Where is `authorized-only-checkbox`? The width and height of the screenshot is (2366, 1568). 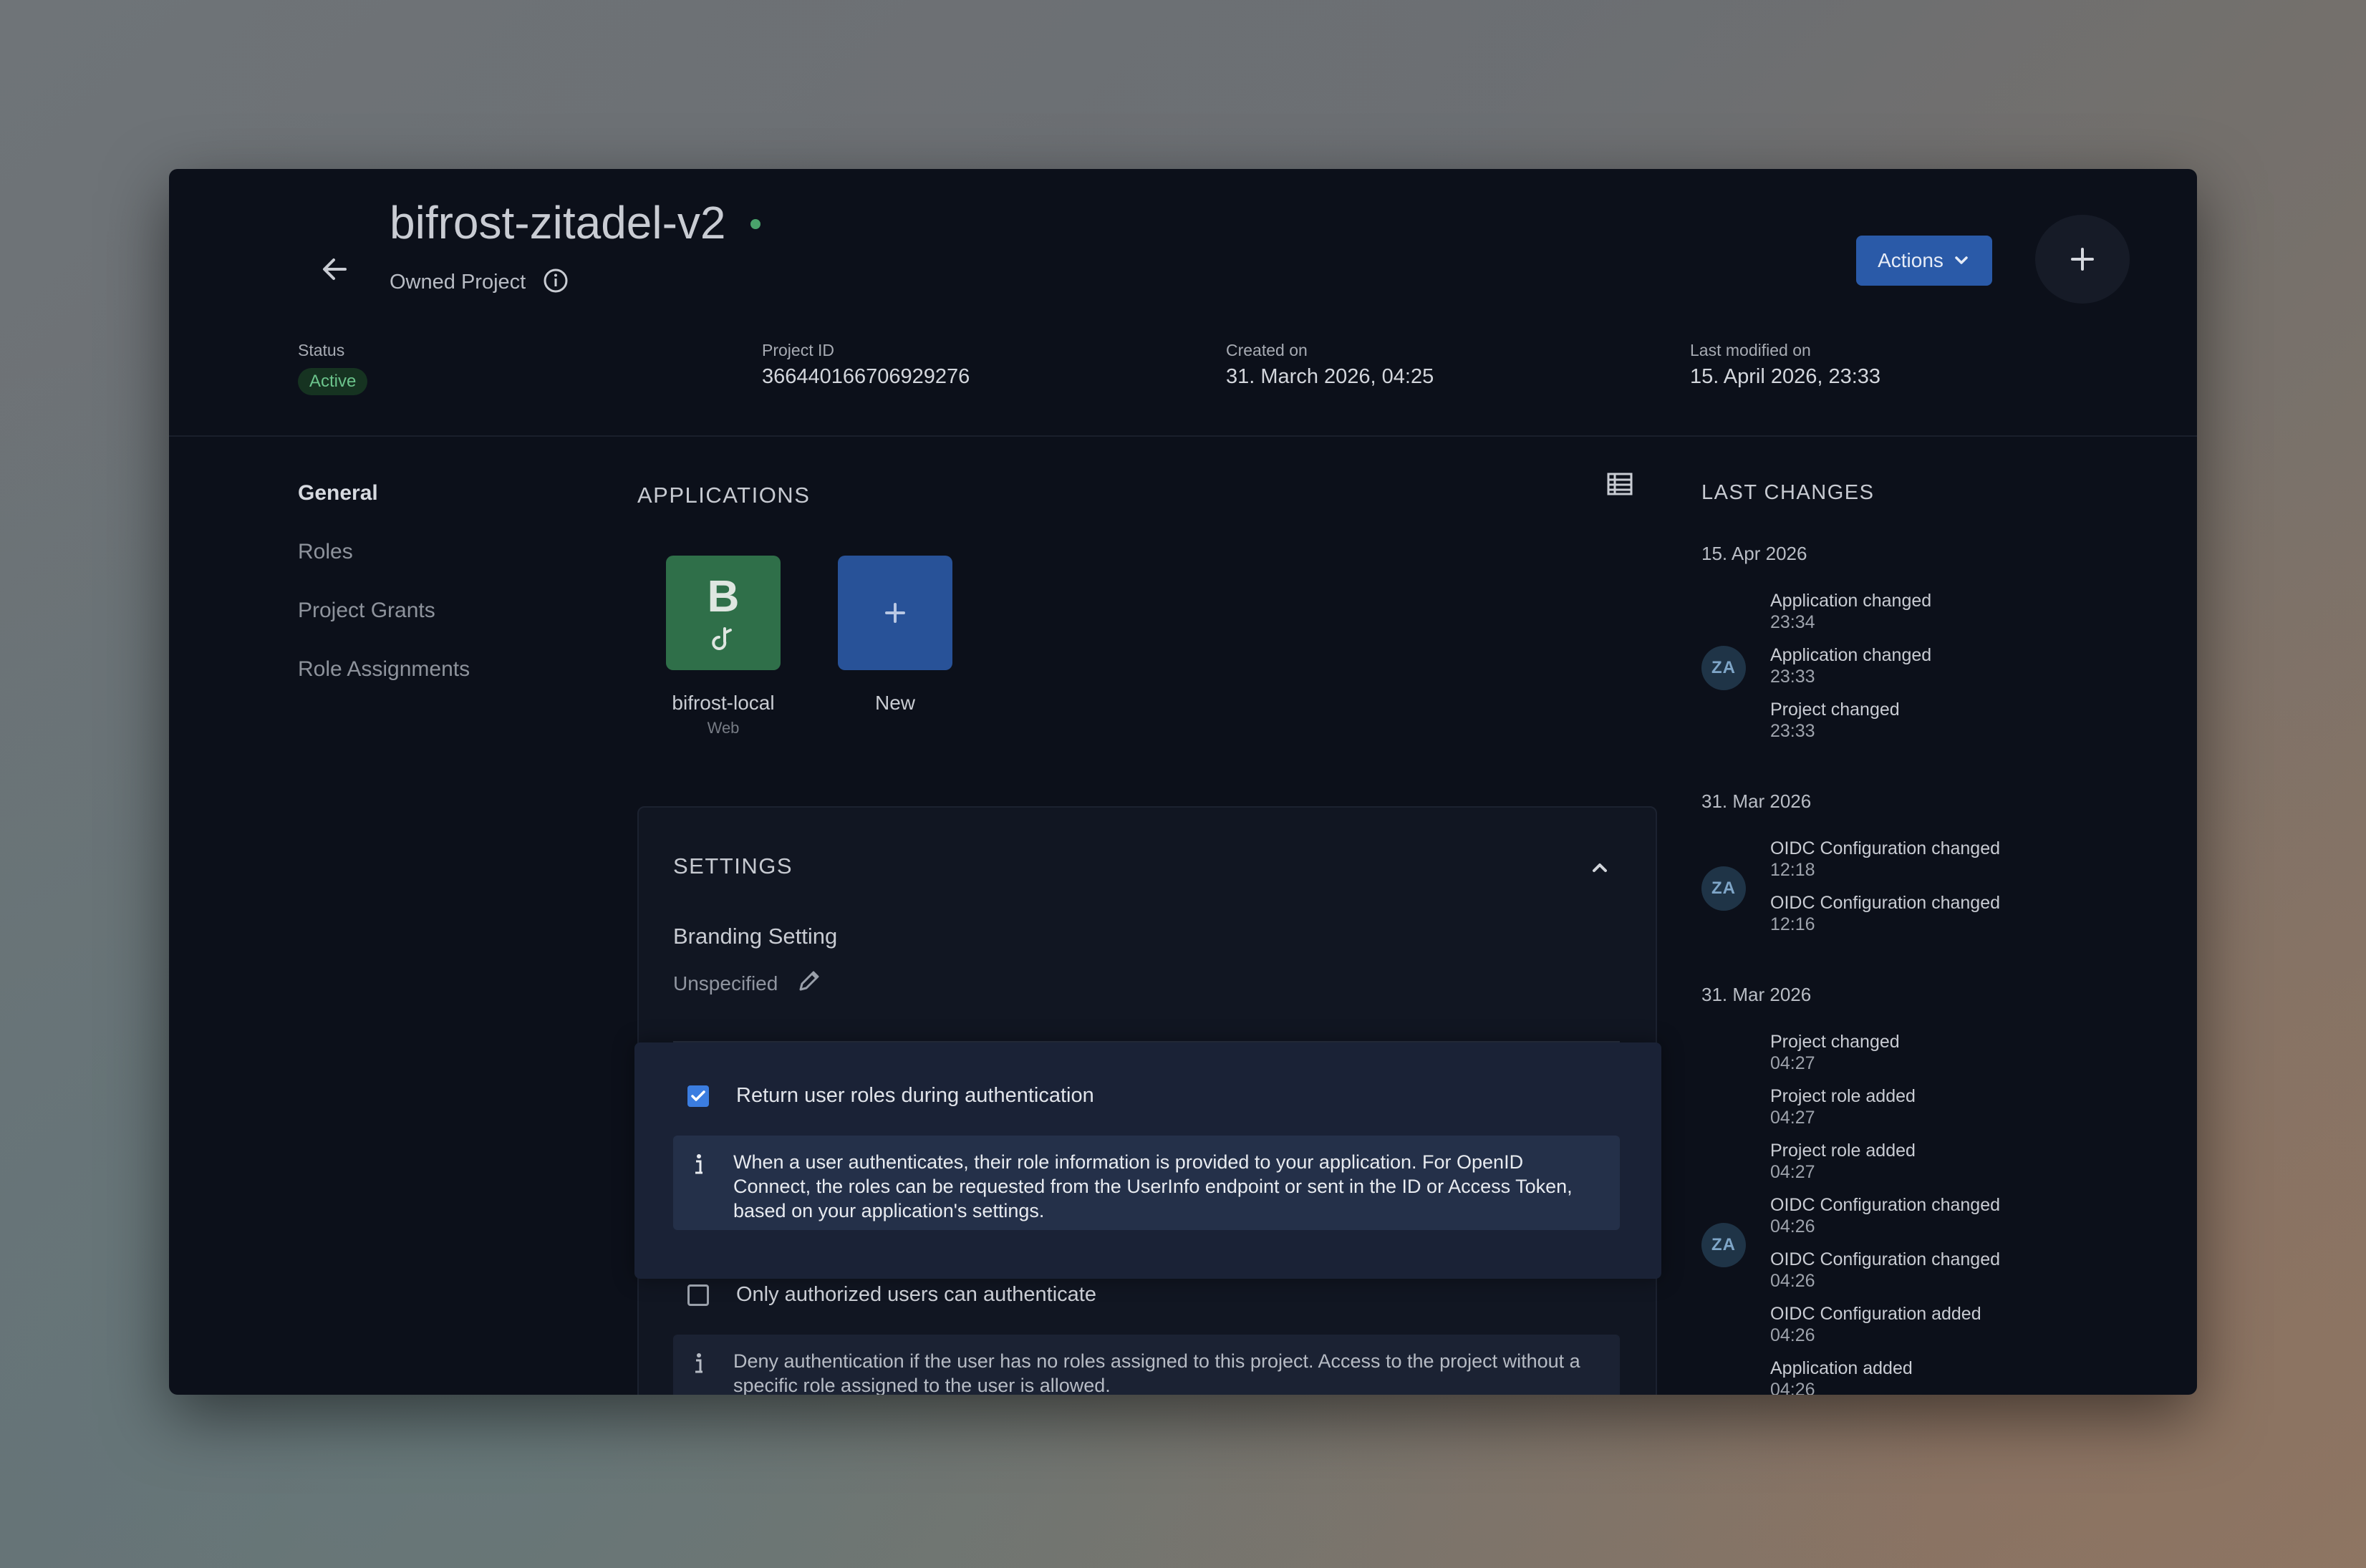 authorized-only-checkbox is located at coordinates (698, 1295).